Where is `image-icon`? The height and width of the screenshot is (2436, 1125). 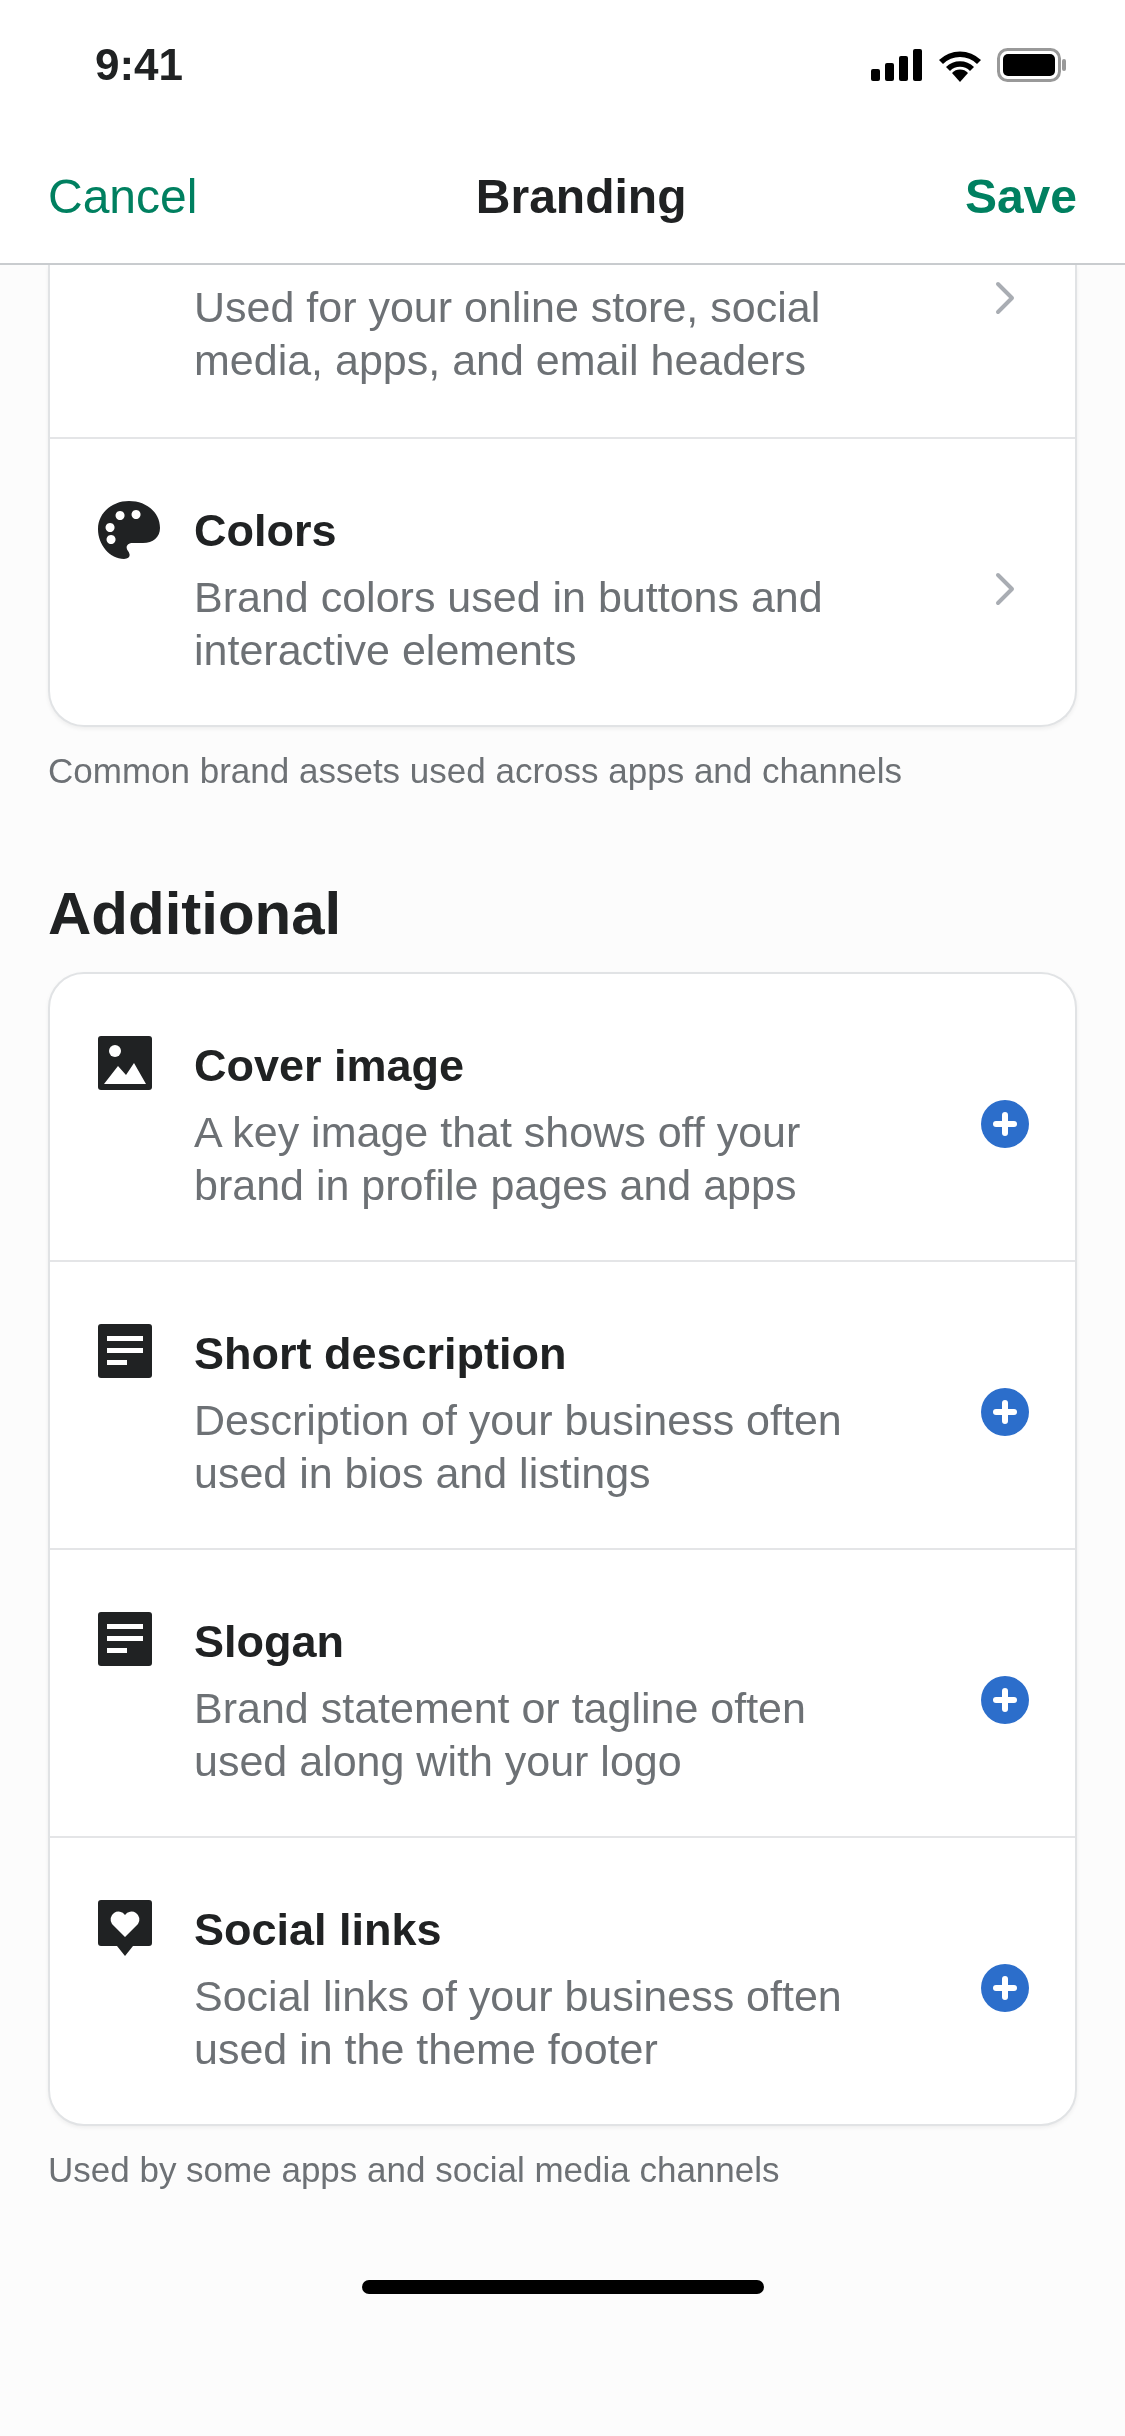 image-icon is located at coordinates (125, 1063).